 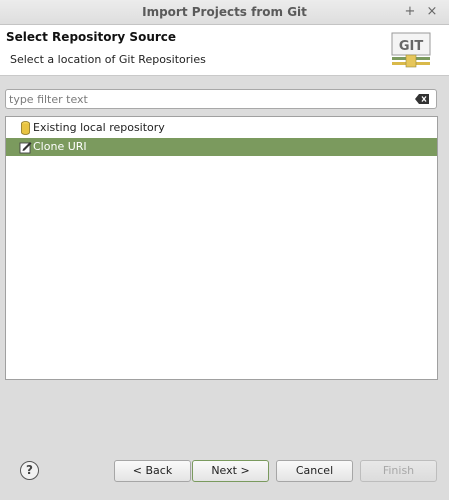 What do you see at coordinates (60, 146) in the screenshot?
I see `list-item-label: Clone URI` at bounding box center [60, 146].